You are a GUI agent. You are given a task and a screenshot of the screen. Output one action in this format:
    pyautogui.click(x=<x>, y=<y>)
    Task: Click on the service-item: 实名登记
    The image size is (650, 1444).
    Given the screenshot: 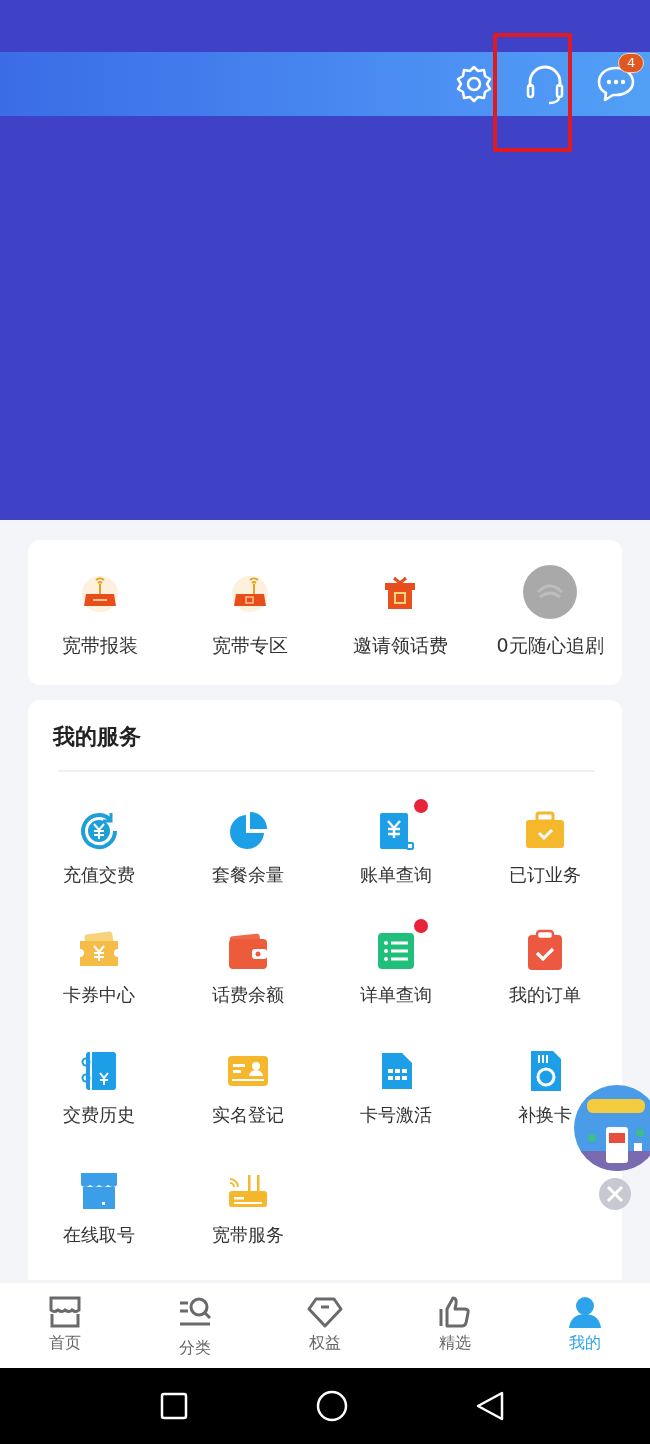 What is the action you would take?
    pyautogui.click(x=247, y=1114)
    